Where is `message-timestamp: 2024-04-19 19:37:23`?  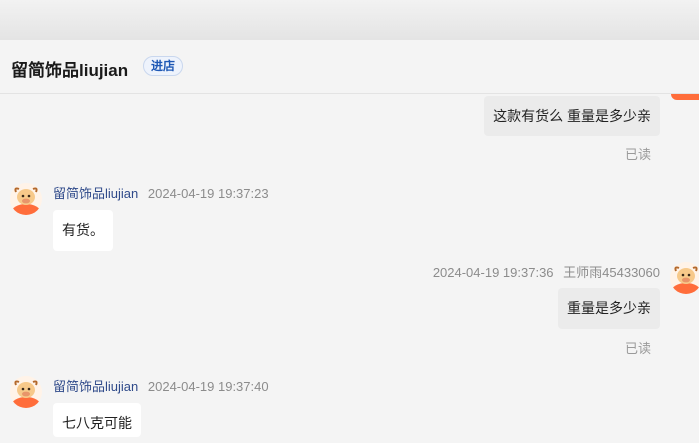 message-timestamp: 2024-04-19 19:37:23 is located at coordinates (208, 193).